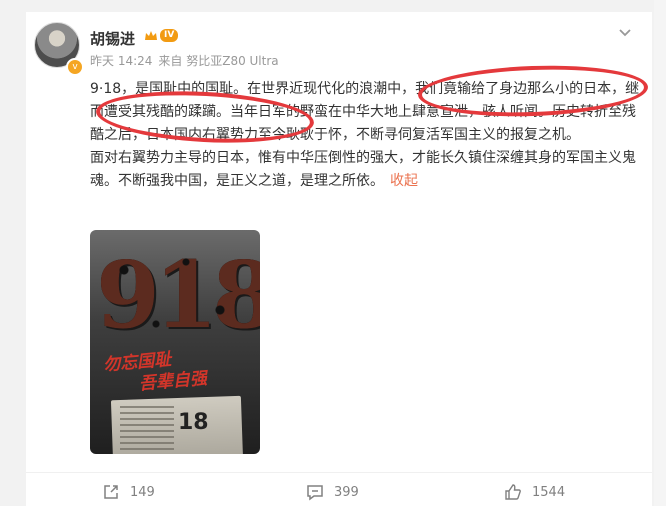 Image resolution: width=666 pixels, height=506 pixels. What do you see at coordinates (169, 35) in the screenshot?
I see `vip-level: IV` at bounding box center [169, 35].